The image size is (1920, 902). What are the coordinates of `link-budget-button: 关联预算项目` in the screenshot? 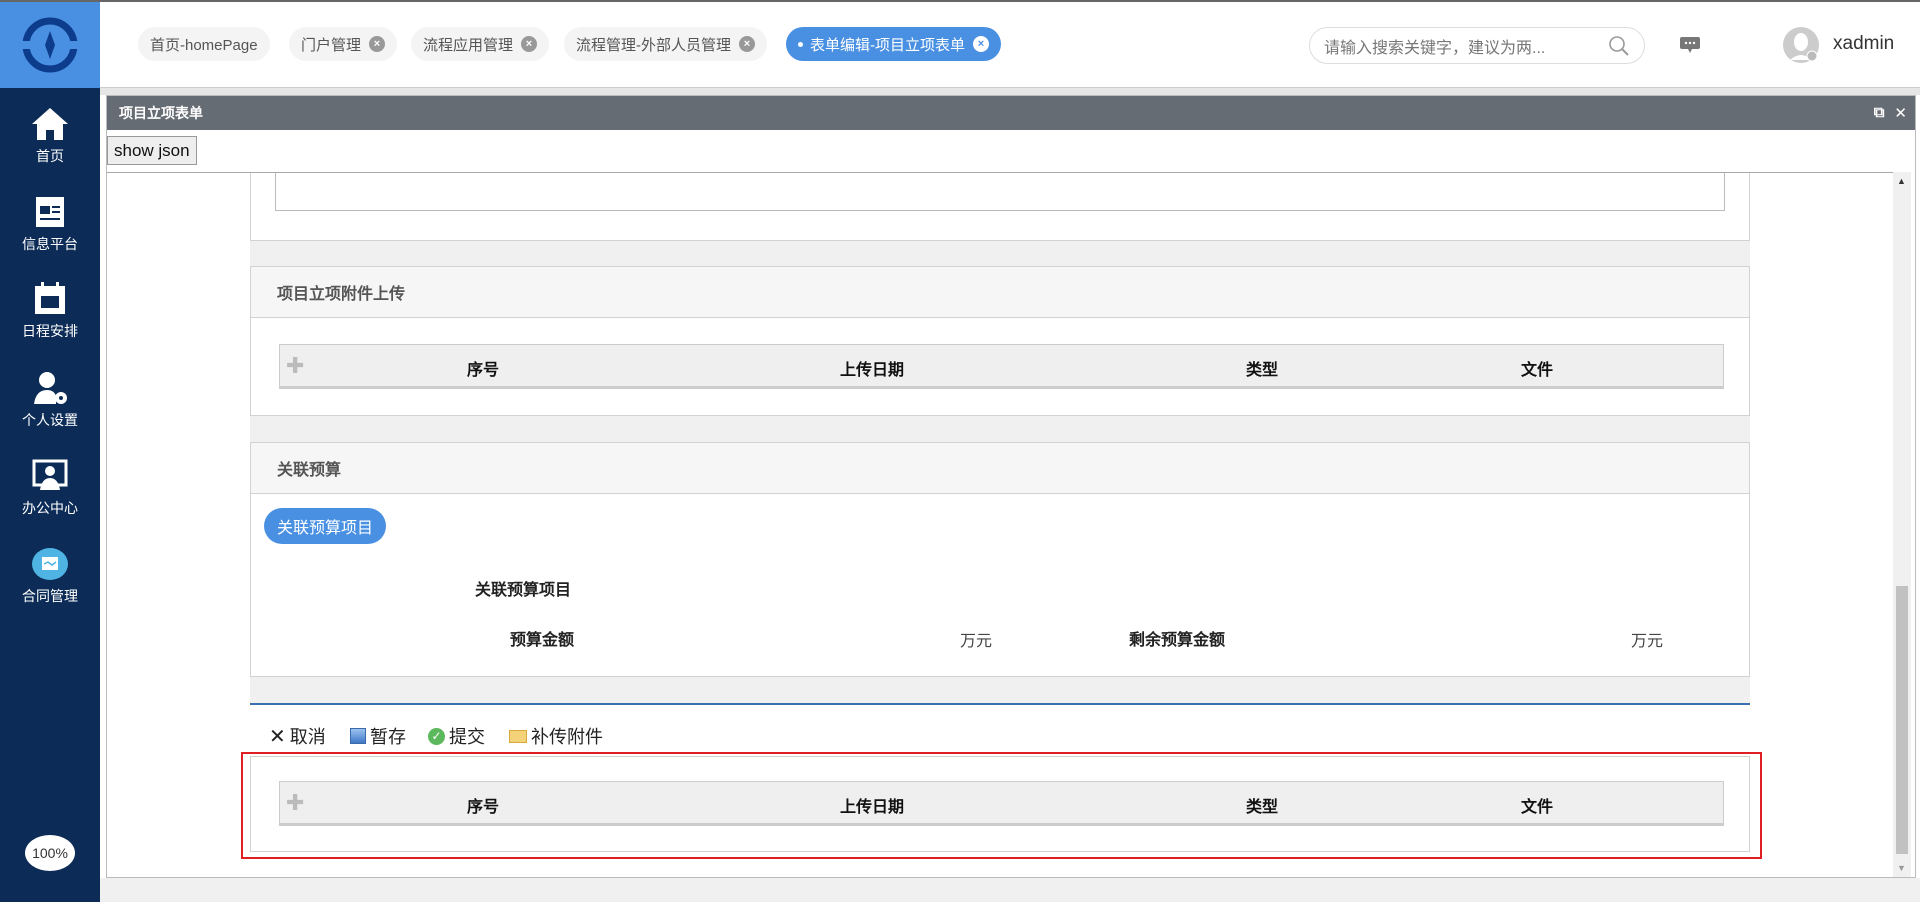 It's located at (325, 526).